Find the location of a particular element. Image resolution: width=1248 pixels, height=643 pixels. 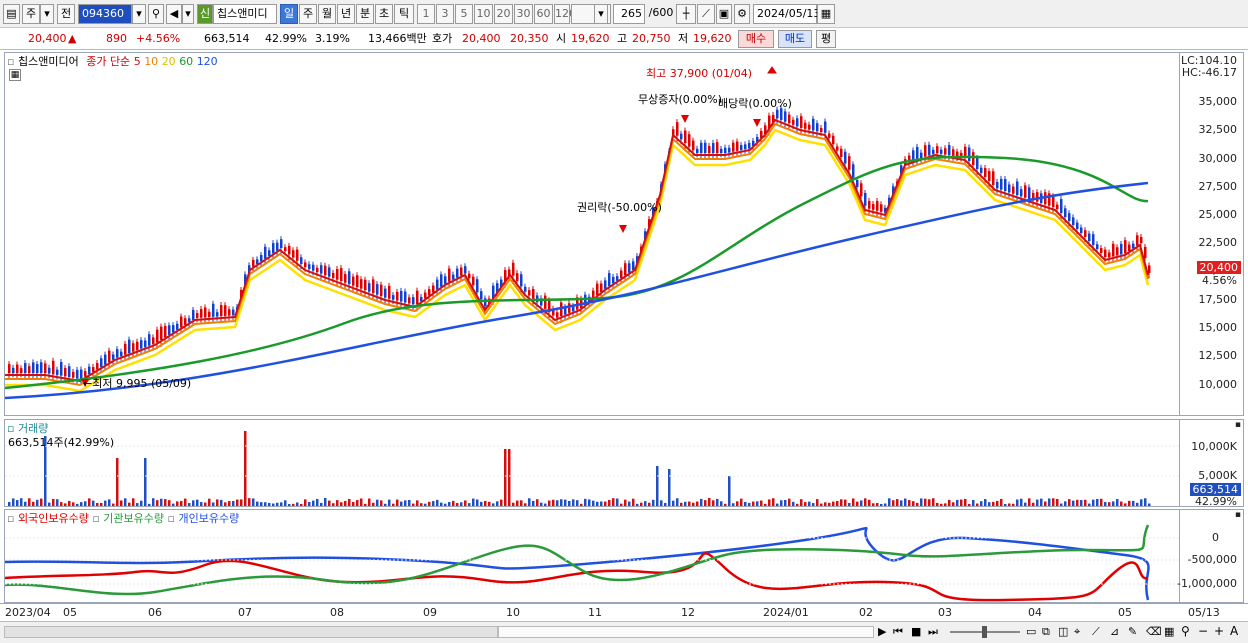

stock-code-input: 094360 is located at coordinates (105, 14).